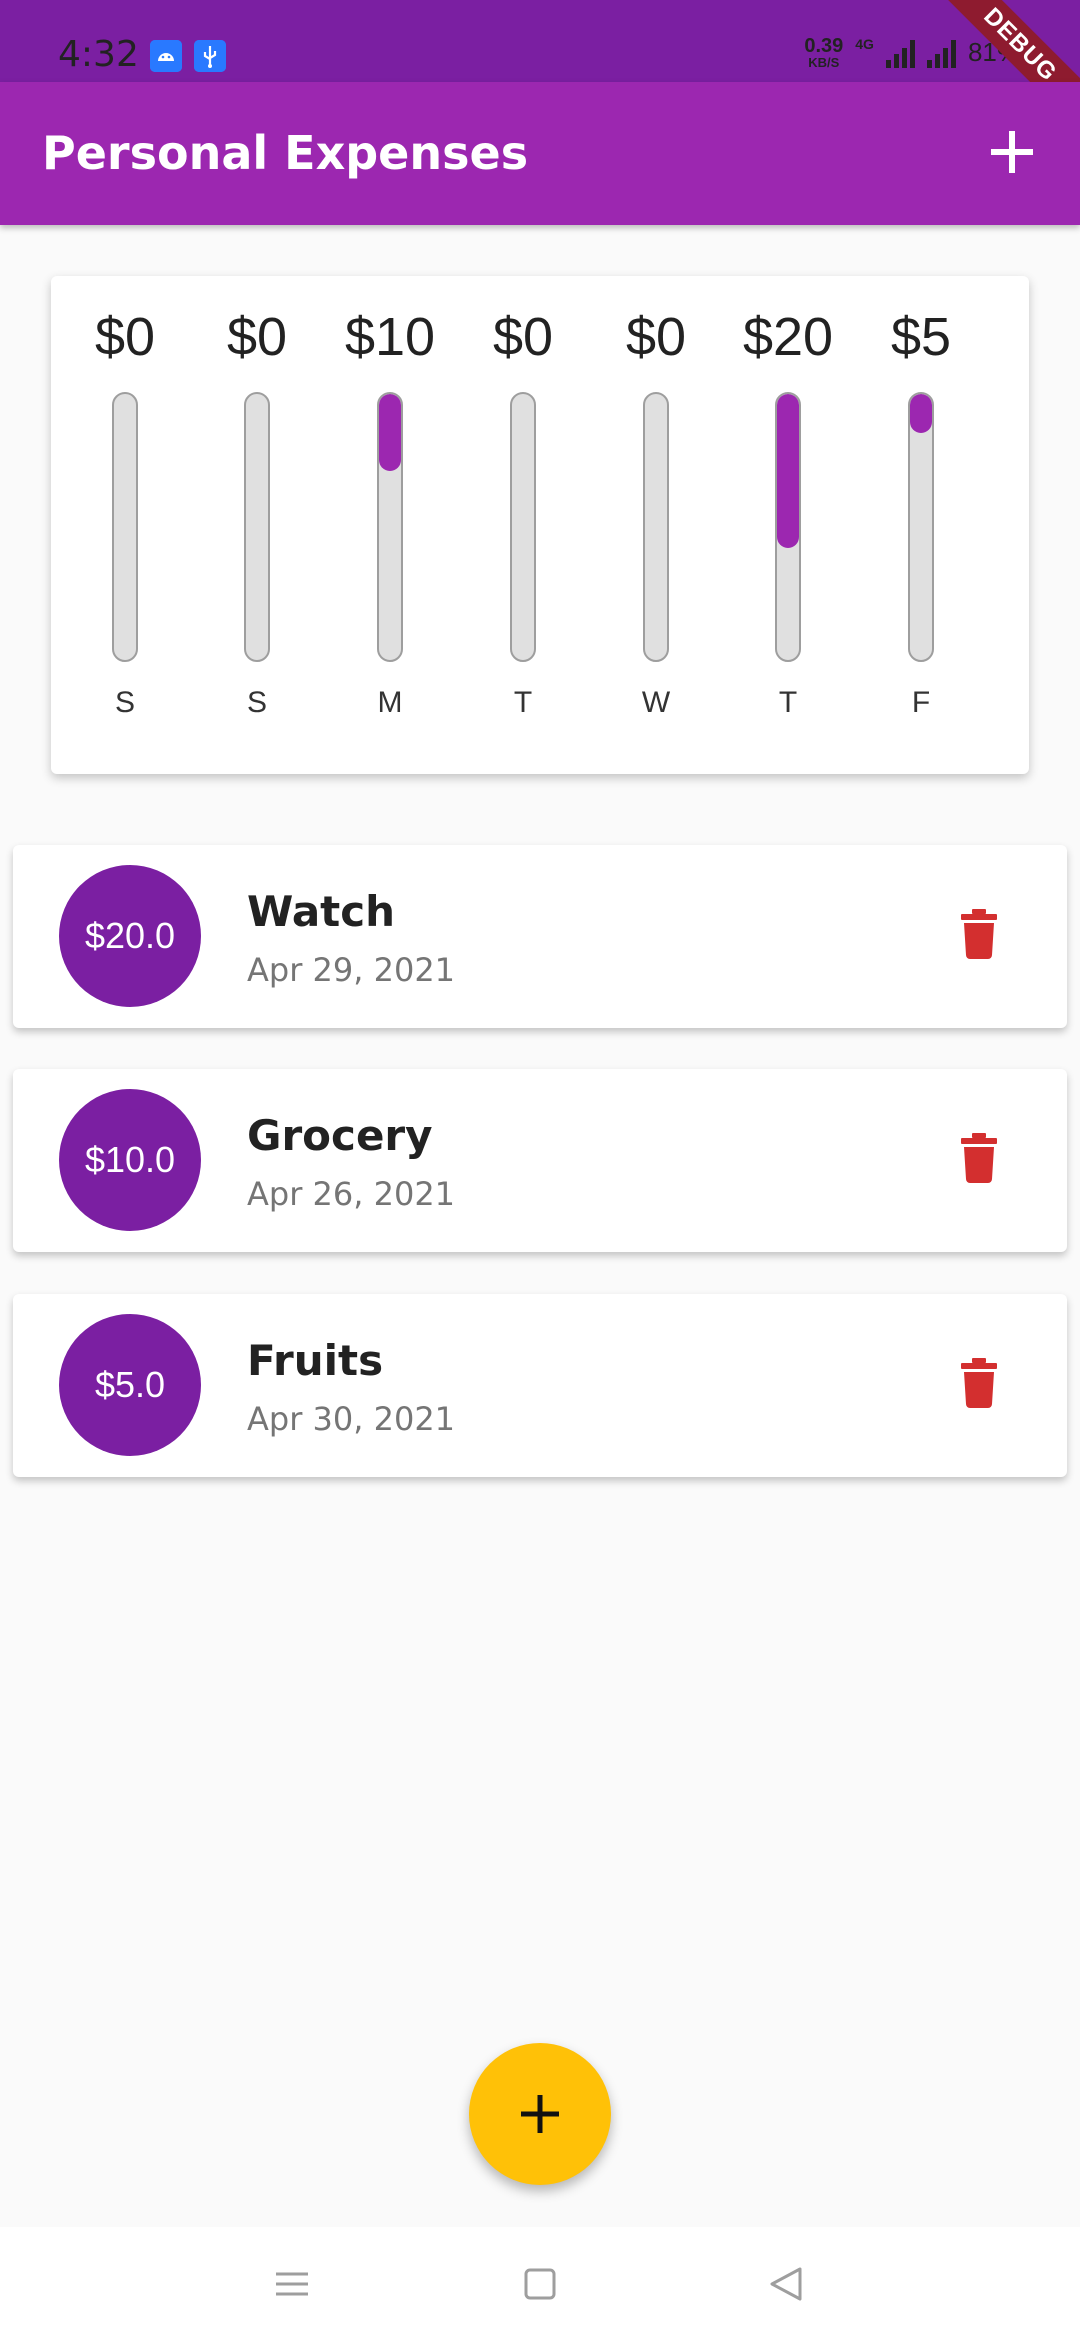 The image size is (1080, 2340). Describe the element at coordinates (540, 936) in the screenshot. I see `transaction-card: $20.0 Watch Apr 29, 2021` at that location.